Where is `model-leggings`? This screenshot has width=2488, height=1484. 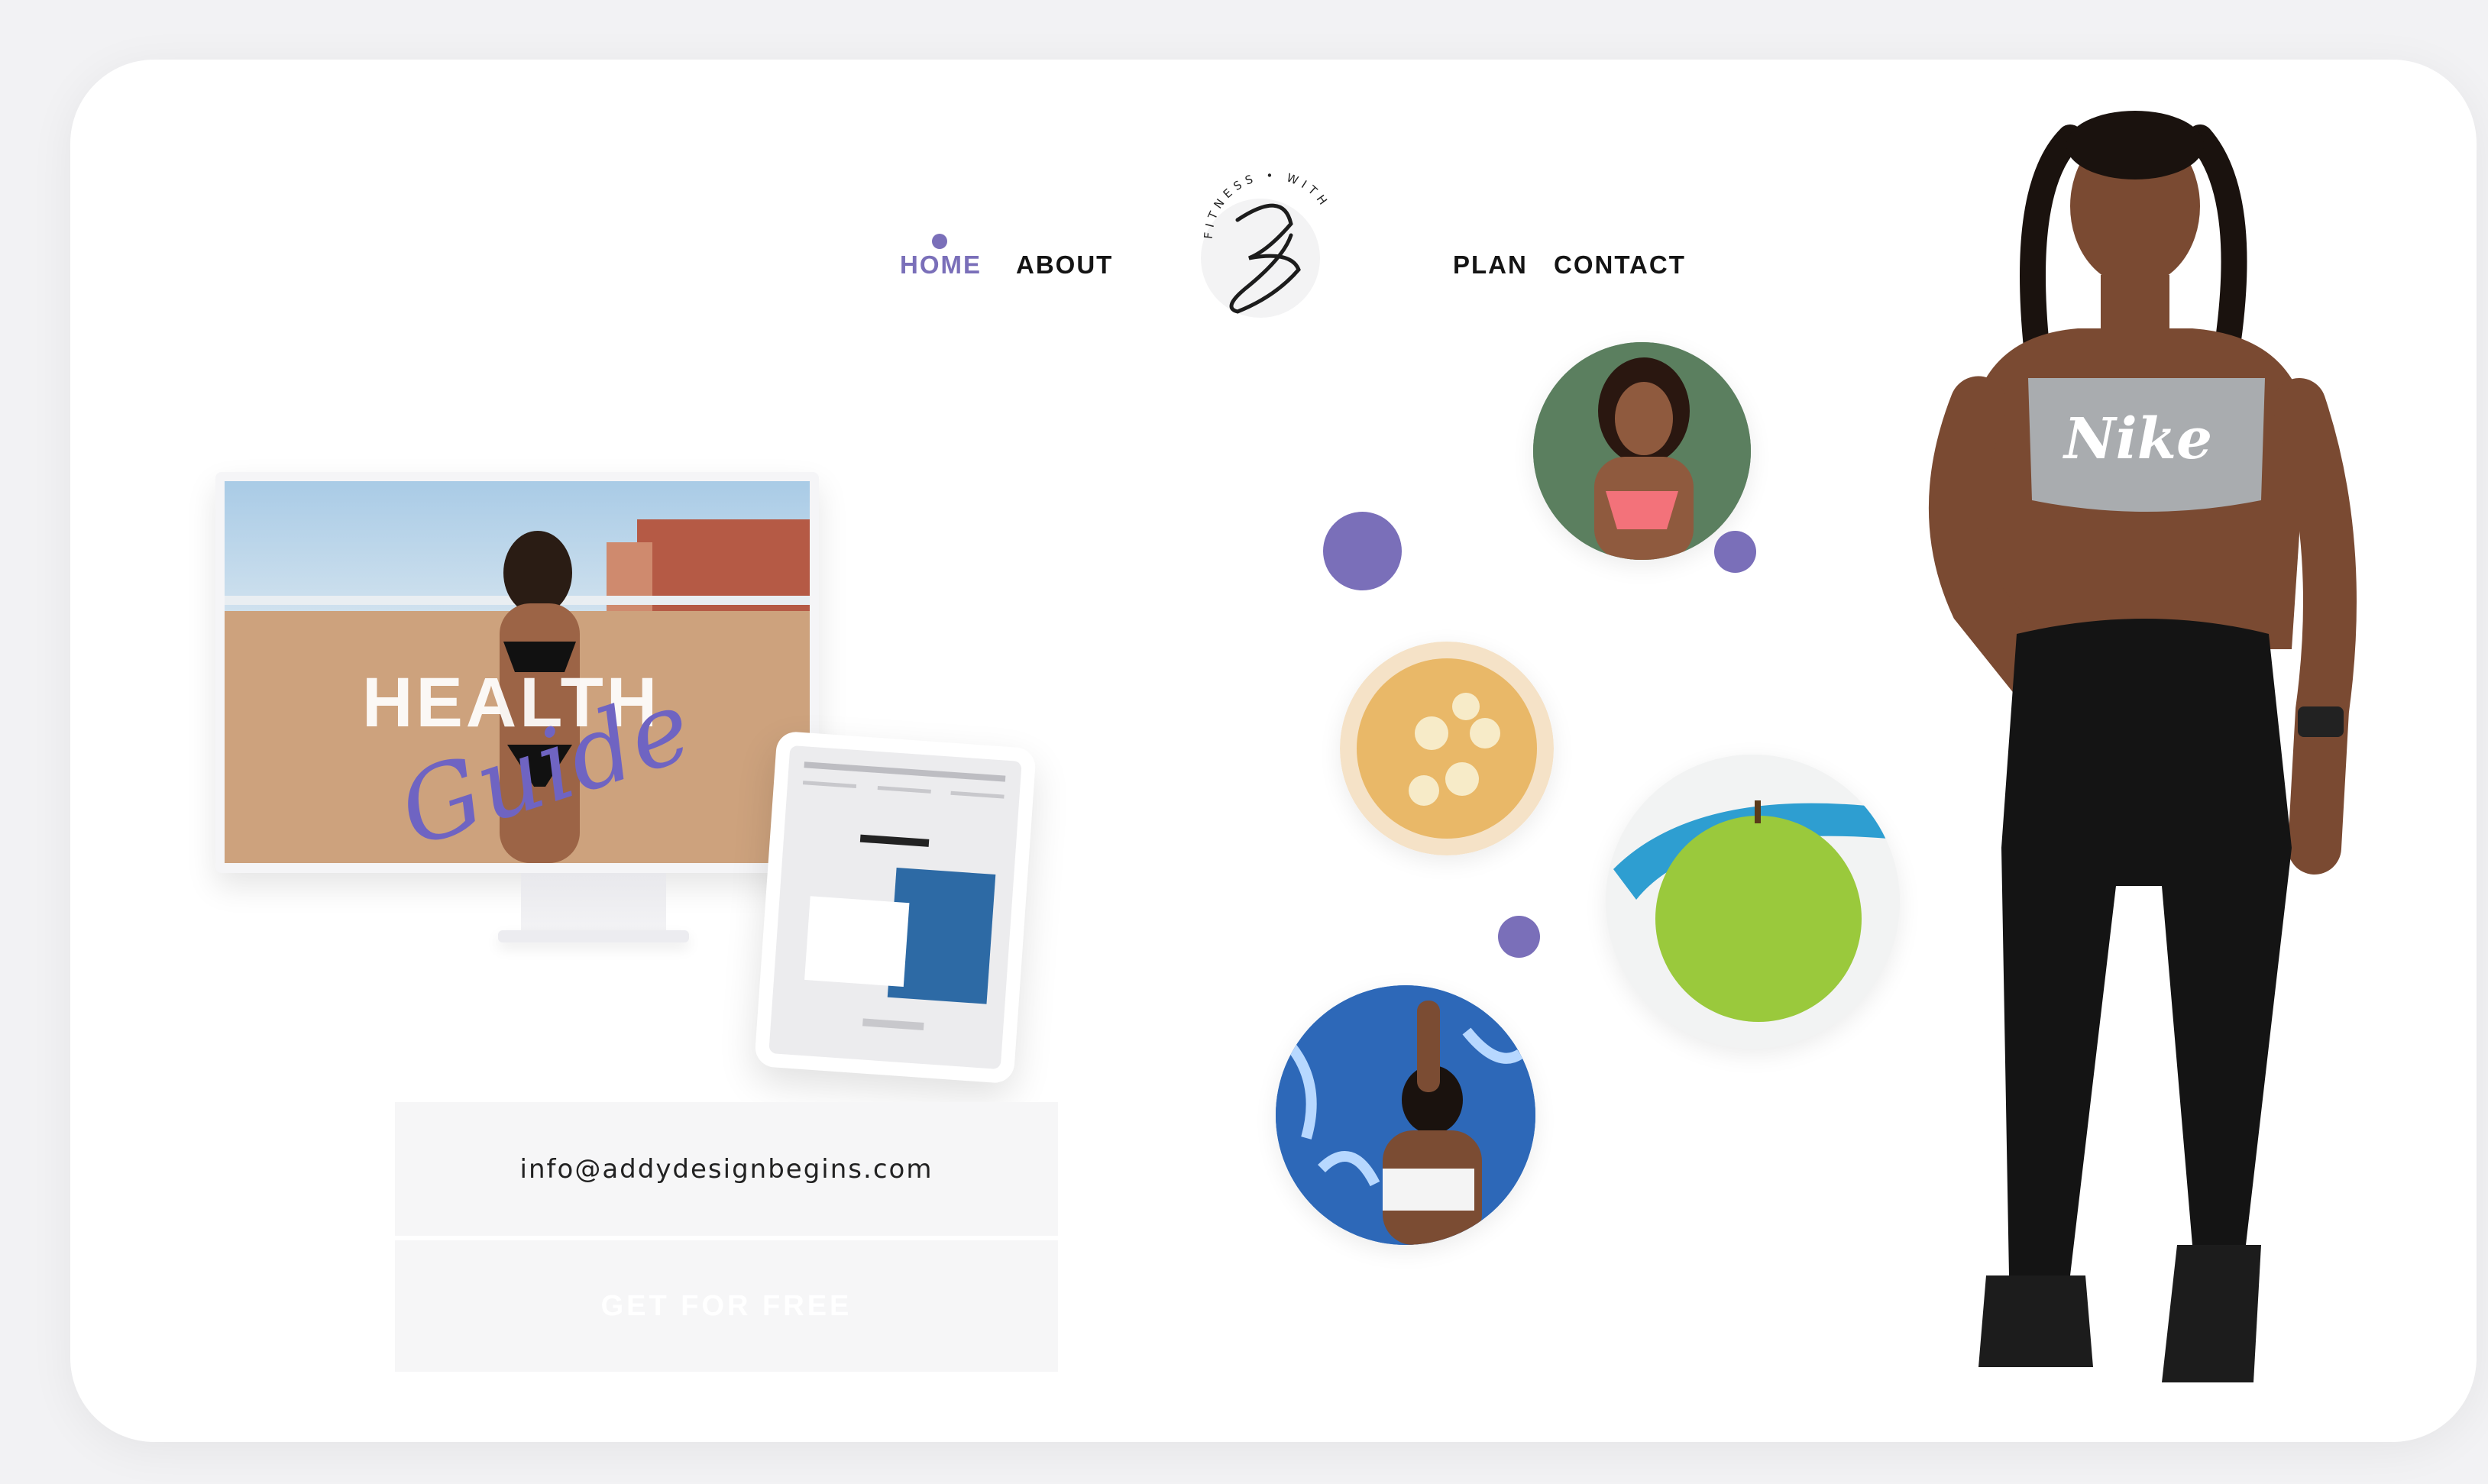 model-leggings is located at coordinates (2147, 947).